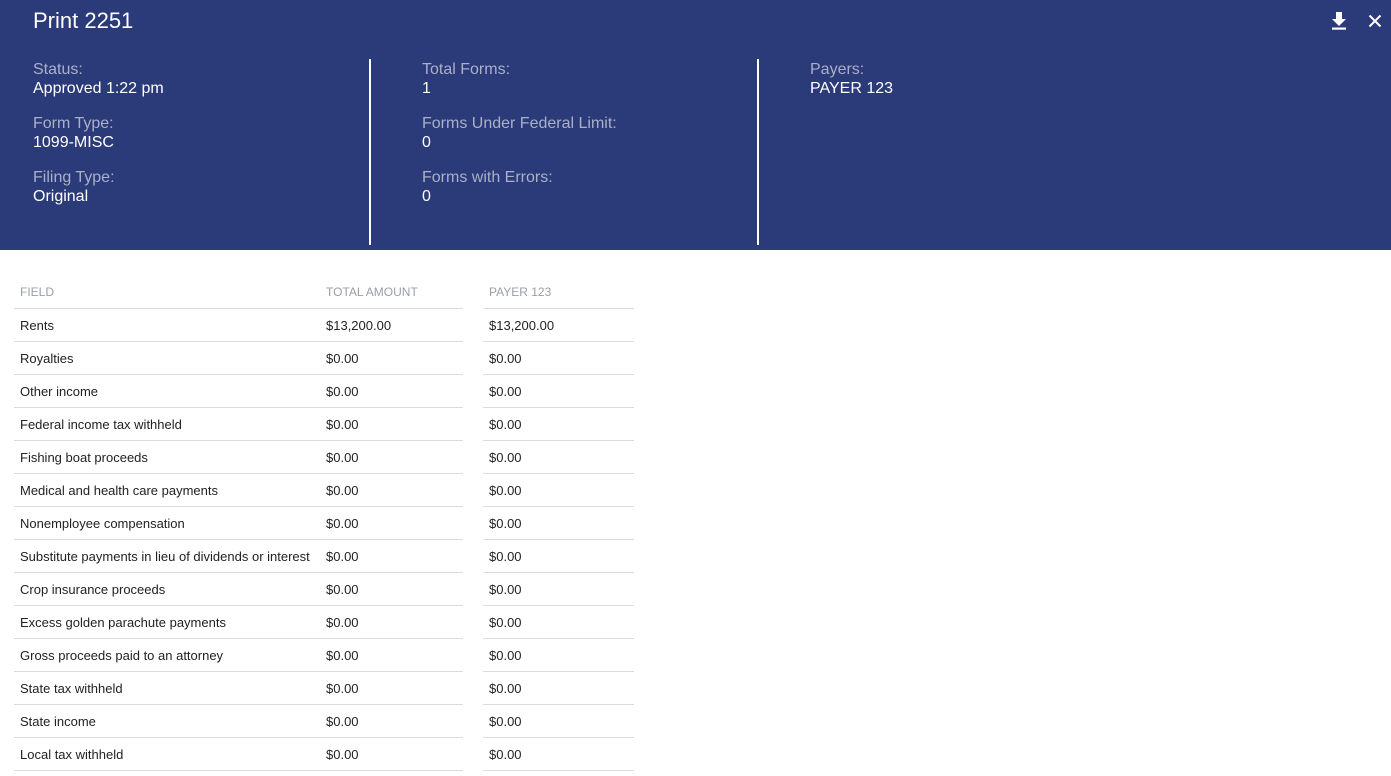  I want to click on payers-item: Payers: PAYER 123, so click(851, 88).